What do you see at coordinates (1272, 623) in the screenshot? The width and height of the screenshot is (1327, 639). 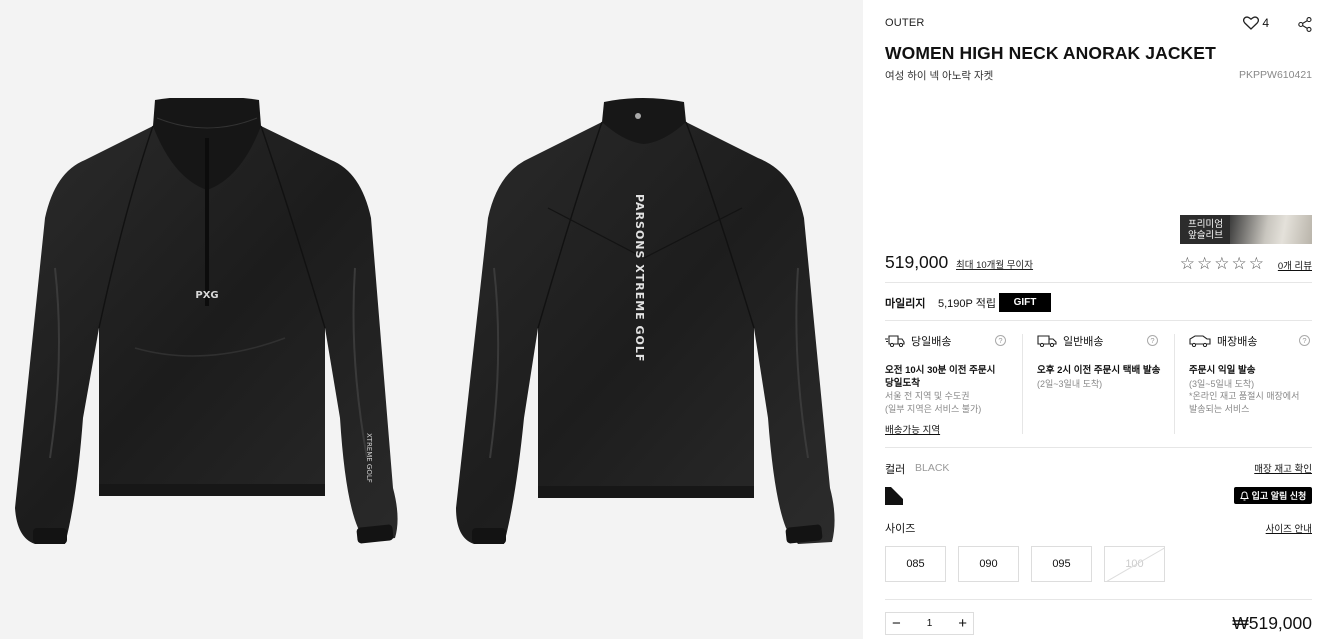 I see `total-price: ₩519,000` at bounding box center [1272, 623].